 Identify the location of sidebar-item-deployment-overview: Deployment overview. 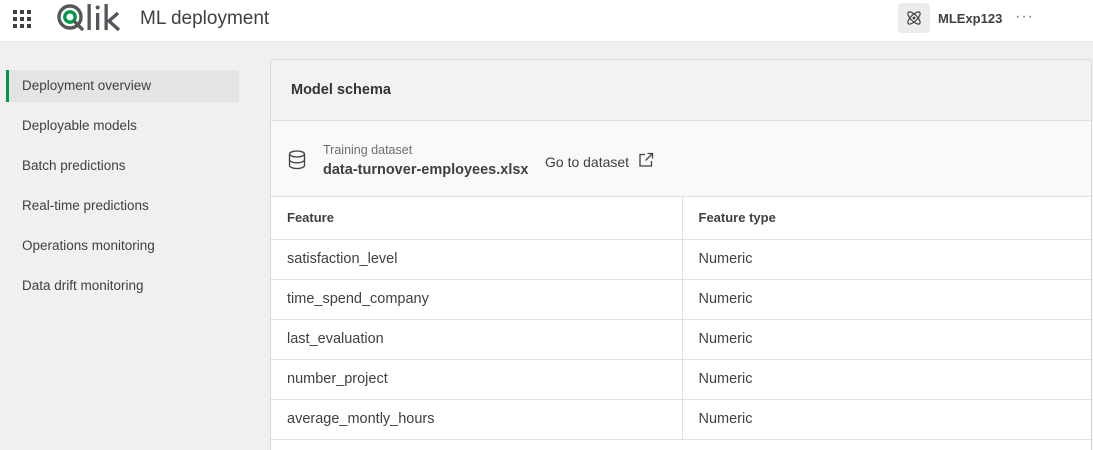
(122, 86).